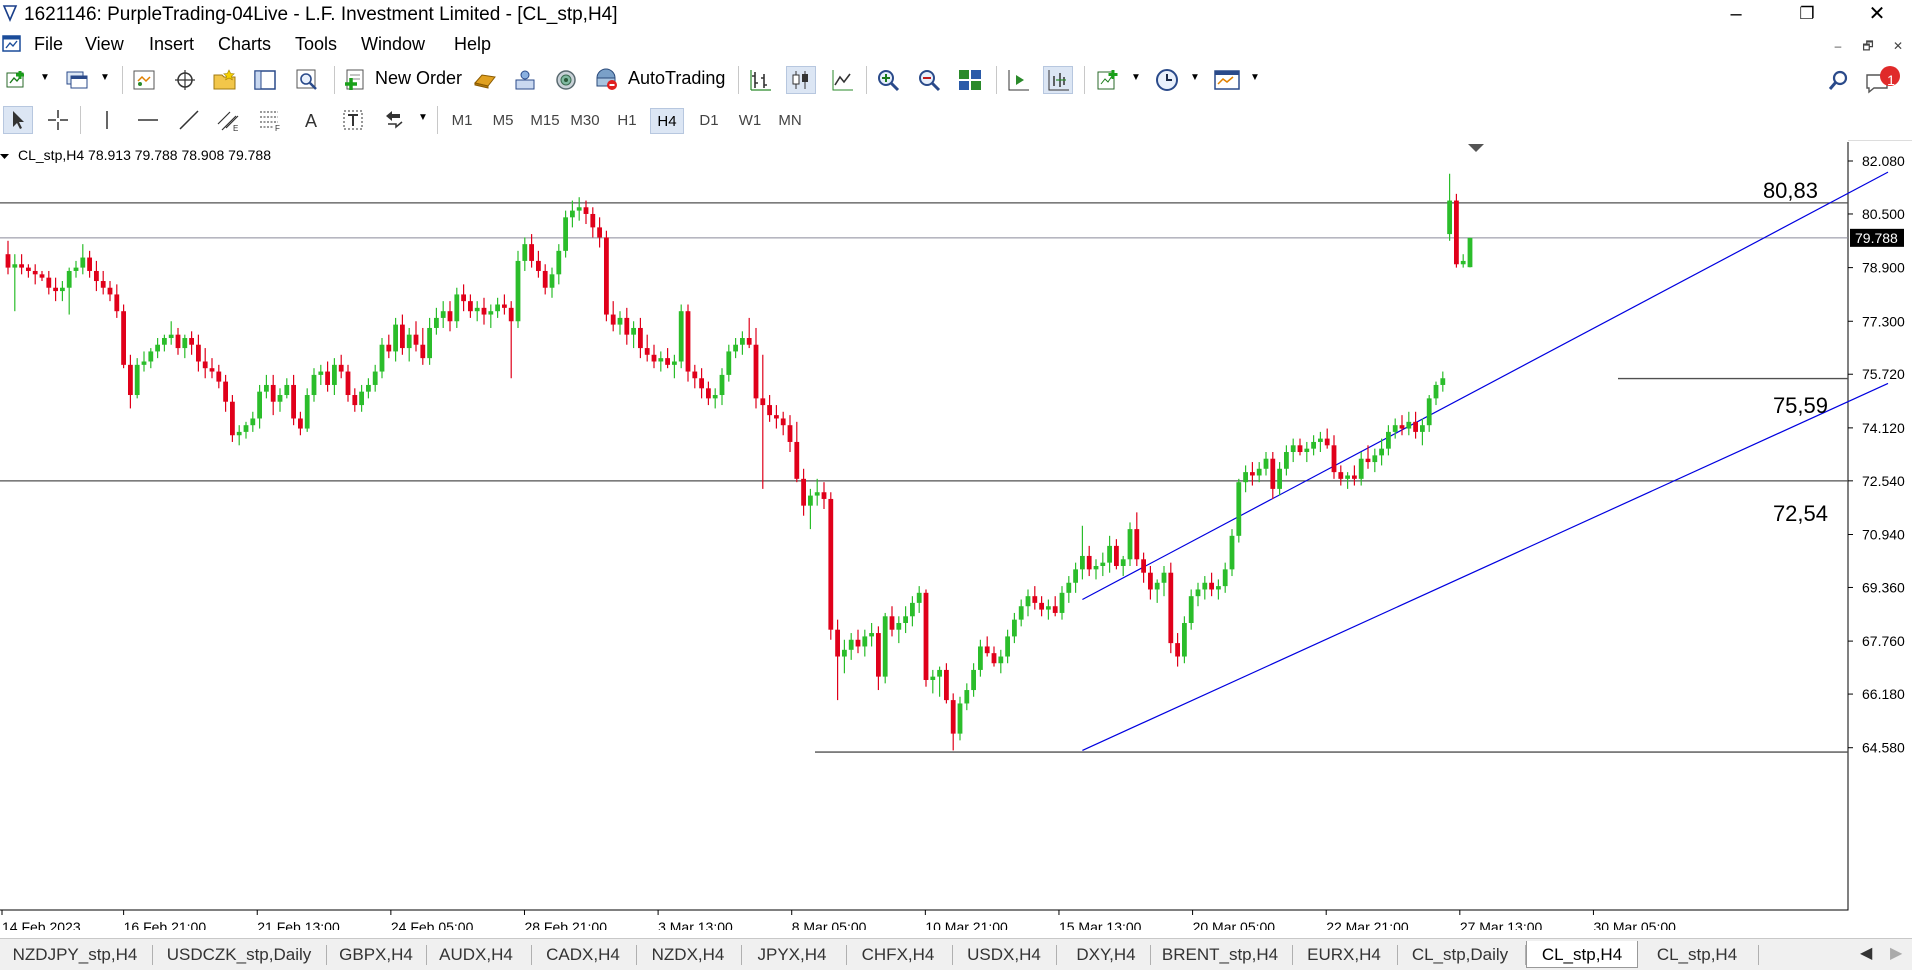 Image resolution: width=1912 pixels, height=970 pixels. What do you see at coordinates (627, 121) in the screenshot?
I see `timeframe-h1: H1` at bounding box center [627, 121].